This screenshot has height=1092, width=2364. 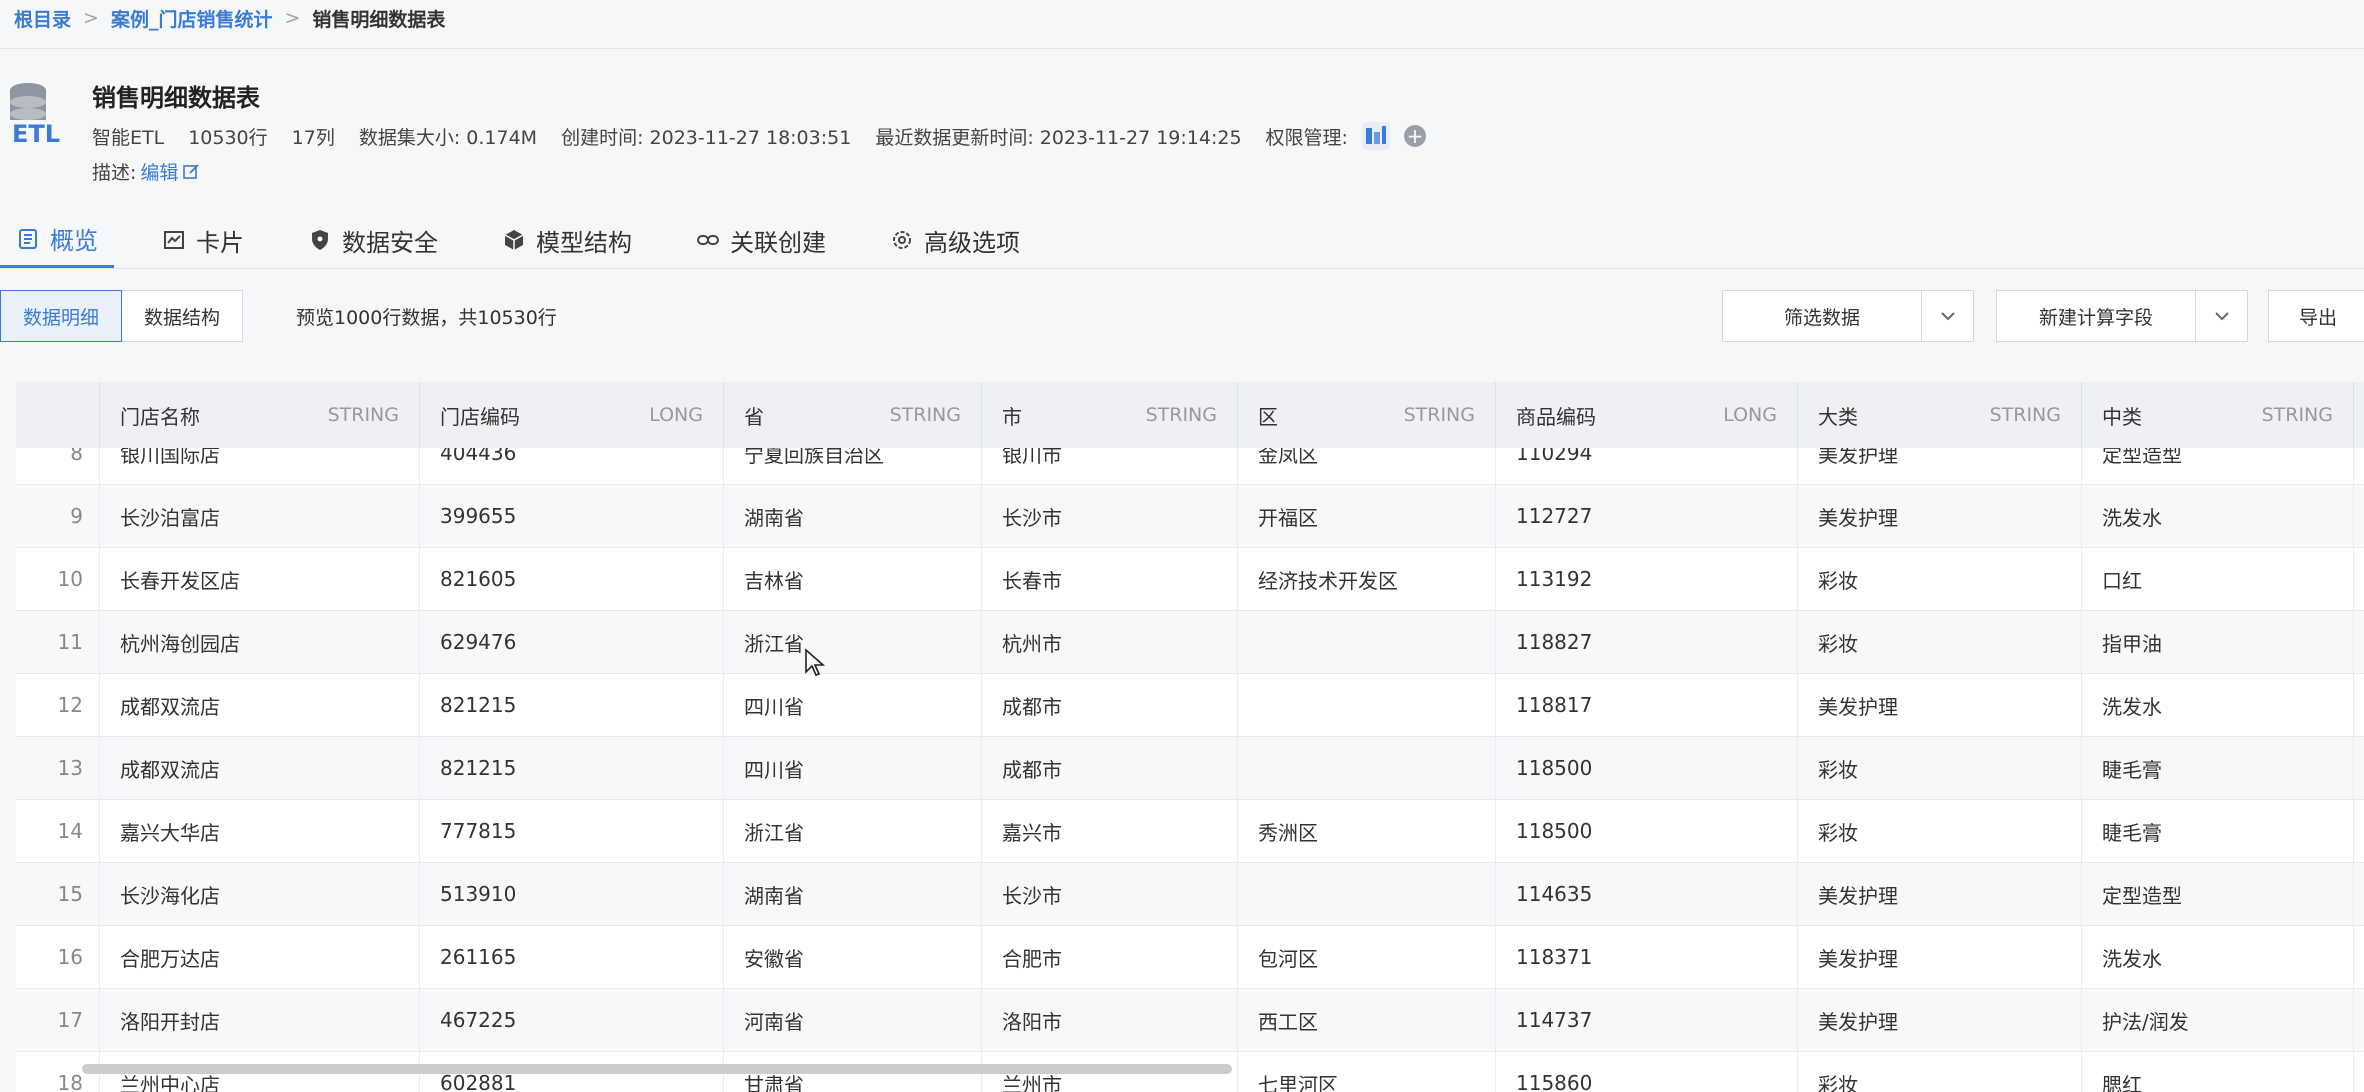 I want to click on table-cell: 护法/润发, so click(x=2218, y=1020).